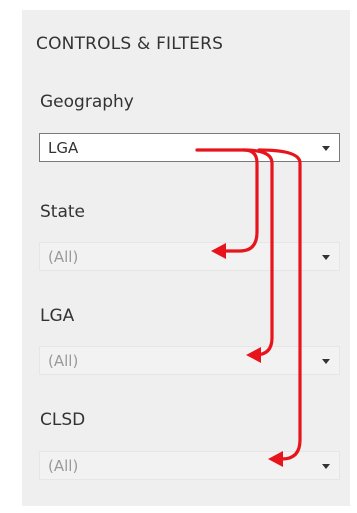 This screenshot has width=357, height=513. I want to click on clsd-dropdown-value: (All), so click(63, 466).